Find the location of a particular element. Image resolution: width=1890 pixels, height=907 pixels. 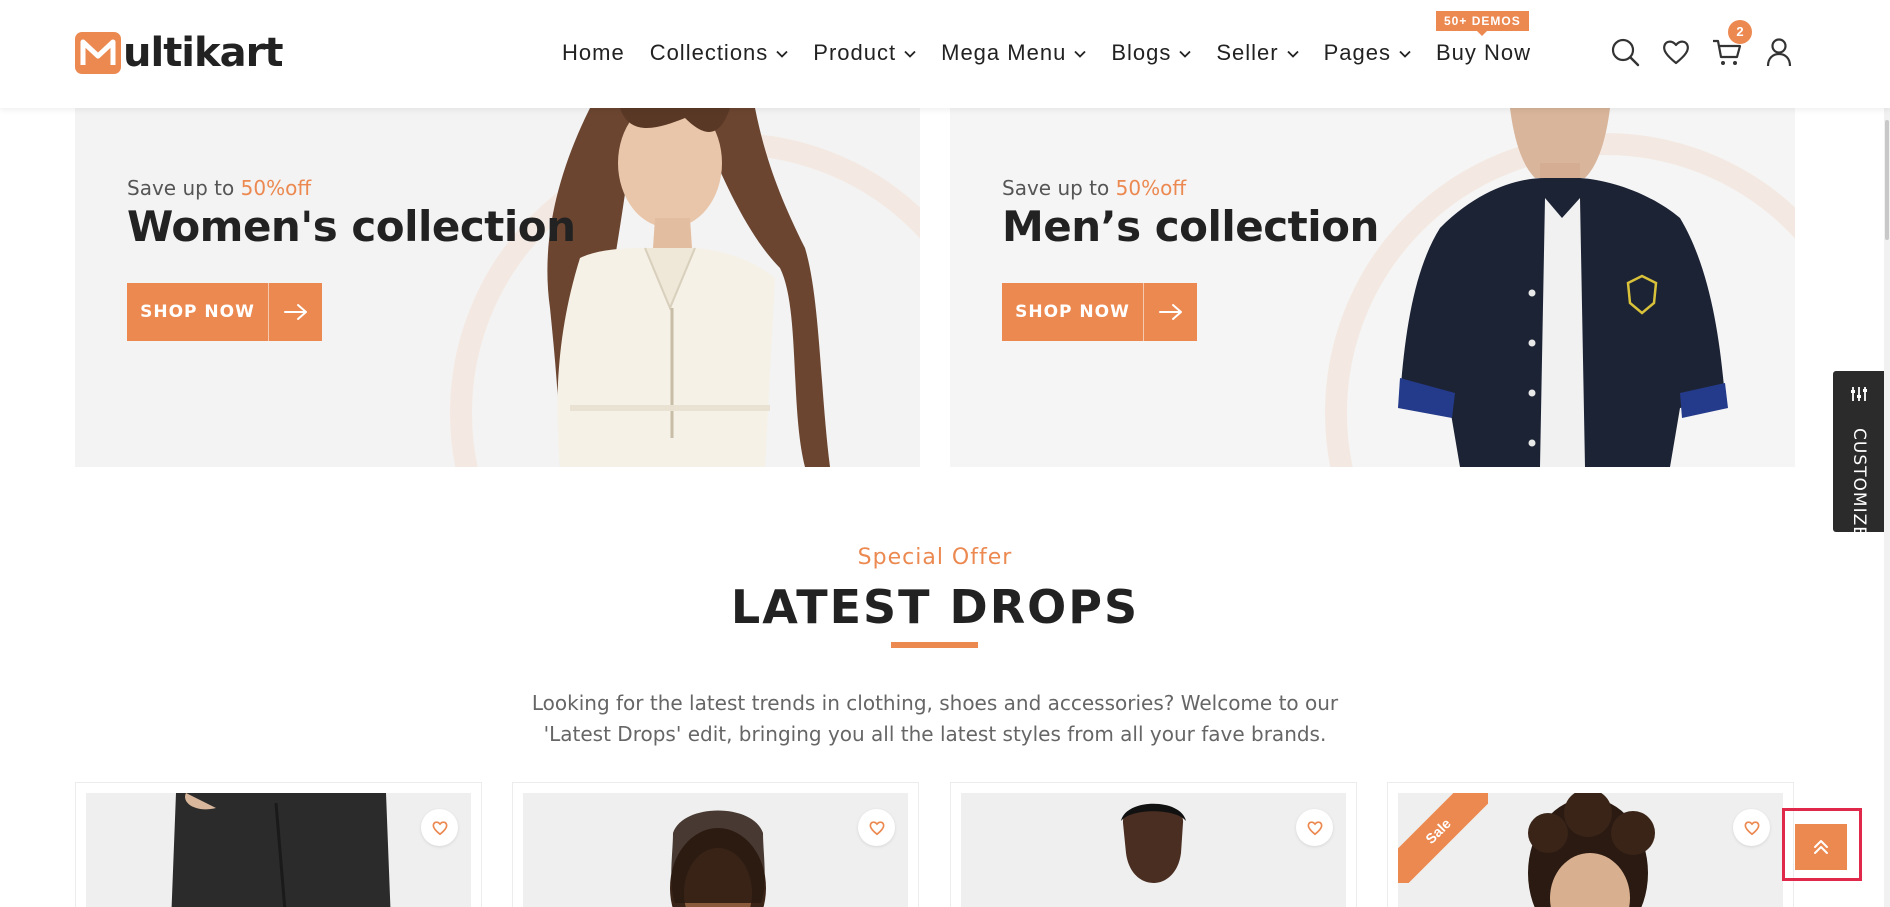

customize-tab: CUSTOMIZE is located at coordinates (1858, 454).